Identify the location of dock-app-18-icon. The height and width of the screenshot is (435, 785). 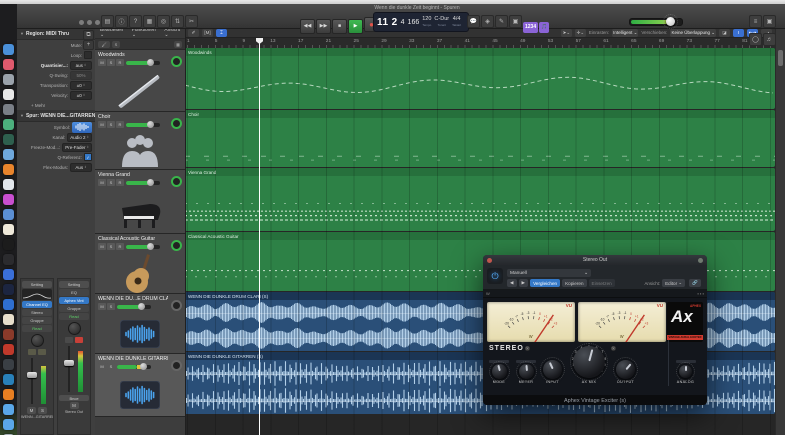
(8, 304).